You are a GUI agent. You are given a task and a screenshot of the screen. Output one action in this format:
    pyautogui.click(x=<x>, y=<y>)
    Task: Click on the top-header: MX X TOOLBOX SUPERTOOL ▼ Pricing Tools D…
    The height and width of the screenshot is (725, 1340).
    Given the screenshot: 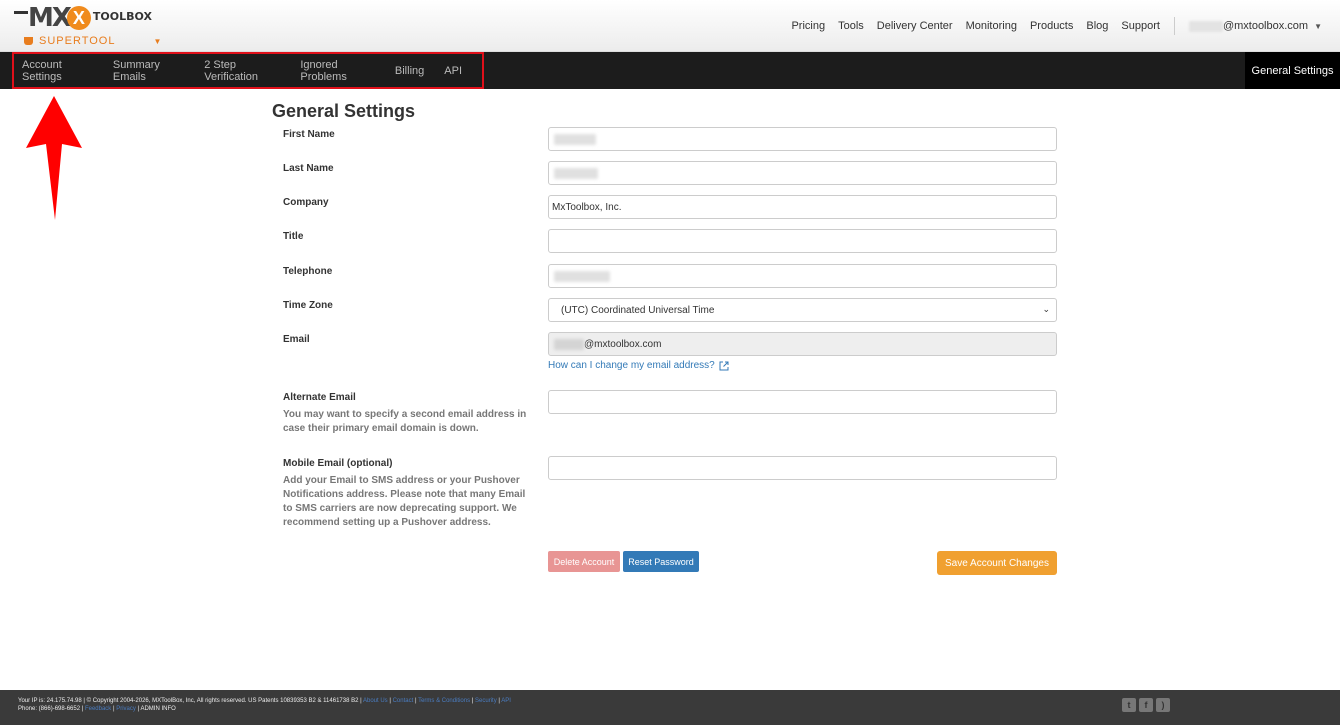 What is the action you would take?
    pyautogui.click(x=670, y=26)
    